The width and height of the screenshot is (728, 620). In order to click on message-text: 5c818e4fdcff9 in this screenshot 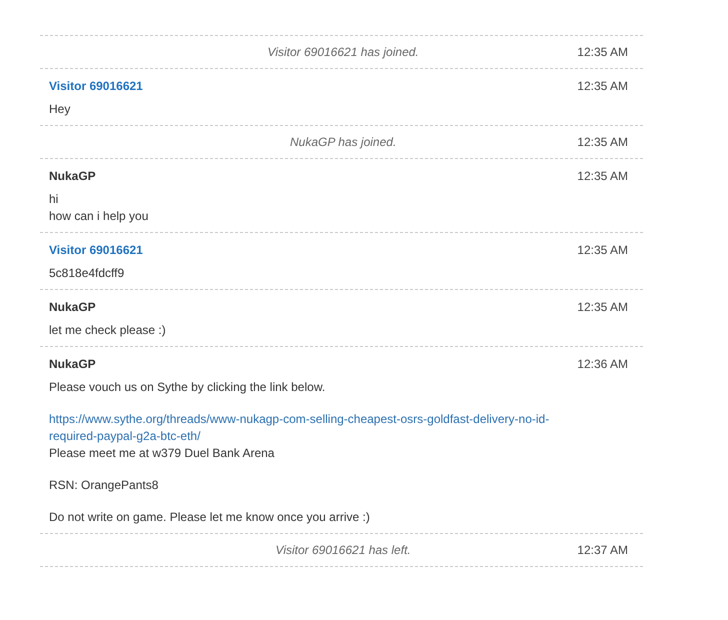, I will do `click(87, 273)`.